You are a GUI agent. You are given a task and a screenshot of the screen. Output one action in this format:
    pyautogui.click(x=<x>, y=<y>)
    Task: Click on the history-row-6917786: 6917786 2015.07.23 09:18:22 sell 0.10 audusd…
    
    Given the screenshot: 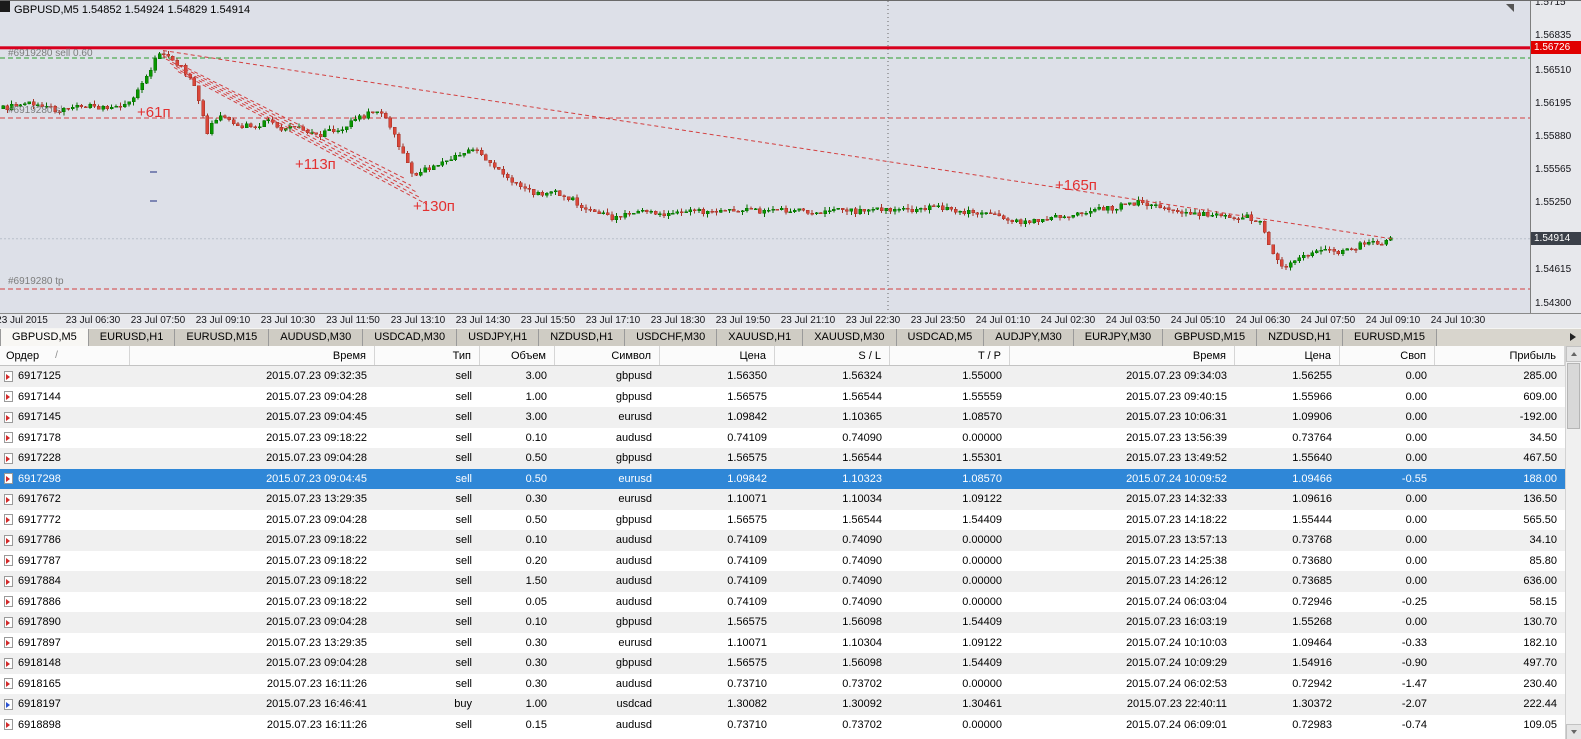 What is the action you would take?
    pyautogui.click(x=782, y=540)
    